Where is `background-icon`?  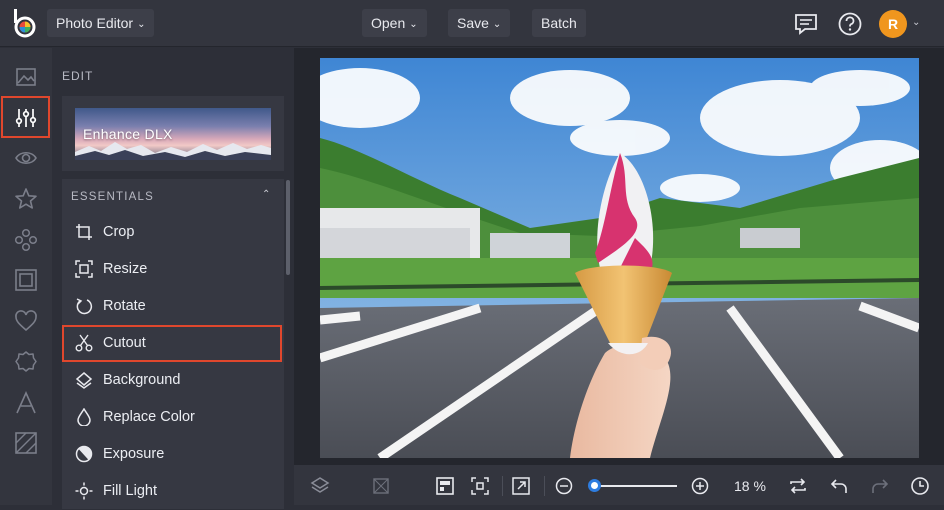 background-icon is located at coordinates (84, 380).